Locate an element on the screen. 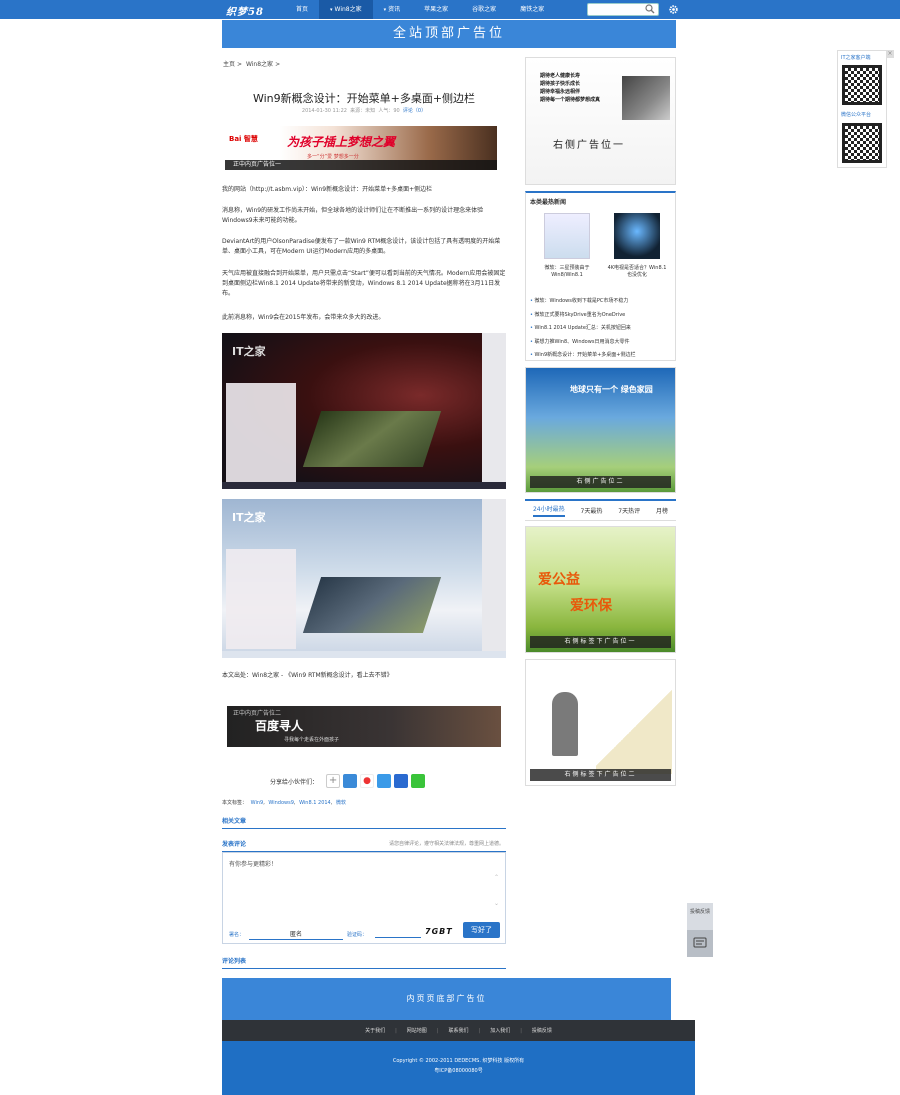 Image resolution: width=900 pixels, height=1095 pixels. share-wechat-icon is located at coordinates (418, 781).